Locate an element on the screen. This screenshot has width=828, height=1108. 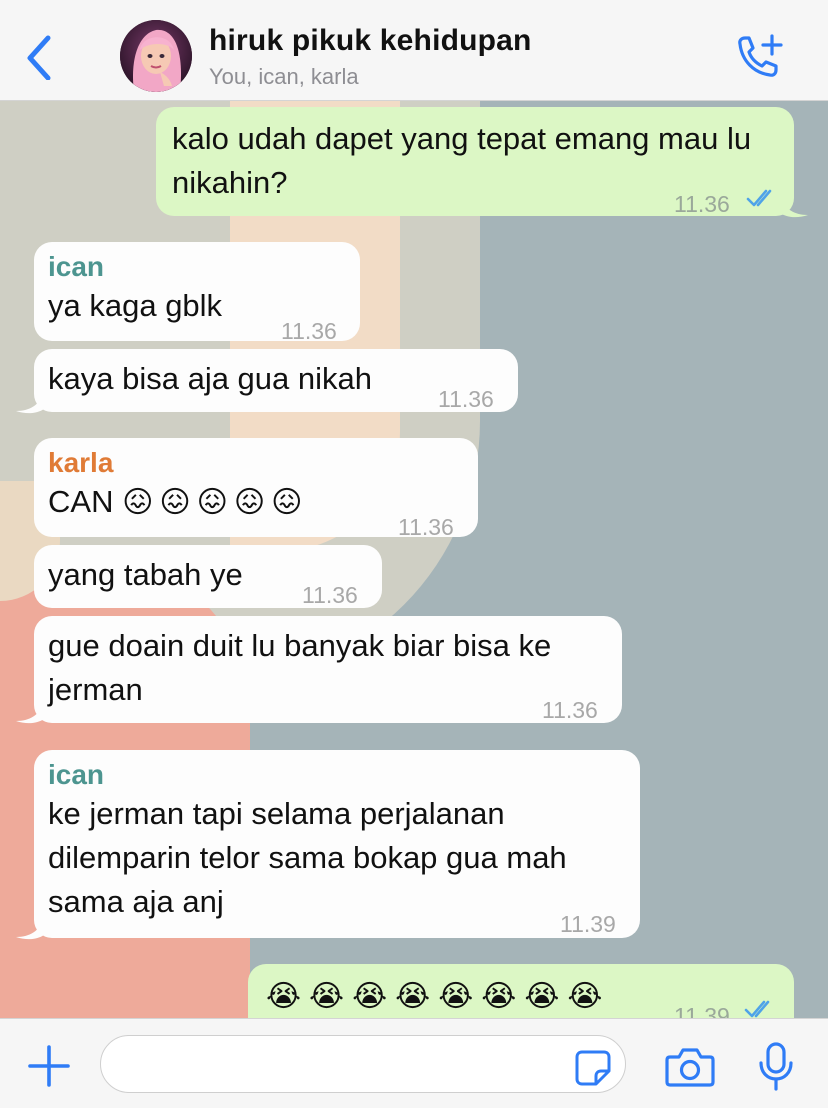
composer-bar is located at coordinates (414, 1063).